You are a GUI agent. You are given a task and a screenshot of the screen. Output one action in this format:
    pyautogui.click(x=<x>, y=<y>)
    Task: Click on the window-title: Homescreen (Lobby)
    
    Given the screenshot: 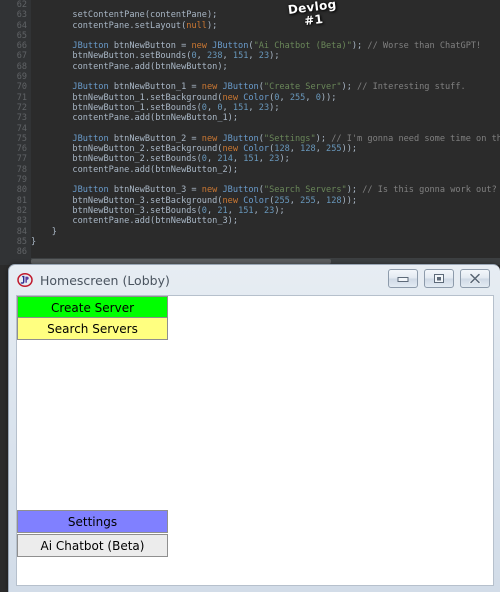 What is the action you would take?
    pyautogui.click(x=105, y=280)
    